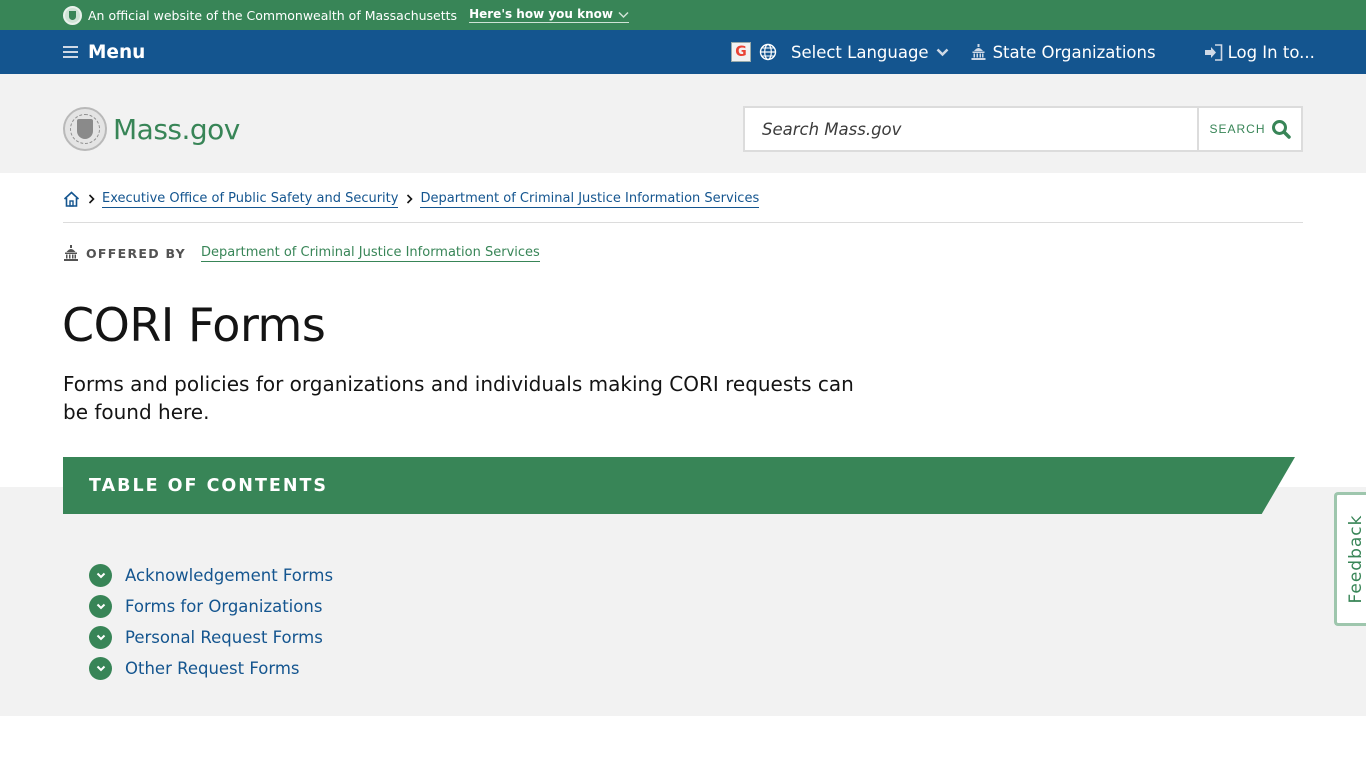  What do you see at coordinates (209, 485) in the screenshot?
I see `toc-heading-text: TABLE OF CONTENTS` at bounding box center [209, 485].